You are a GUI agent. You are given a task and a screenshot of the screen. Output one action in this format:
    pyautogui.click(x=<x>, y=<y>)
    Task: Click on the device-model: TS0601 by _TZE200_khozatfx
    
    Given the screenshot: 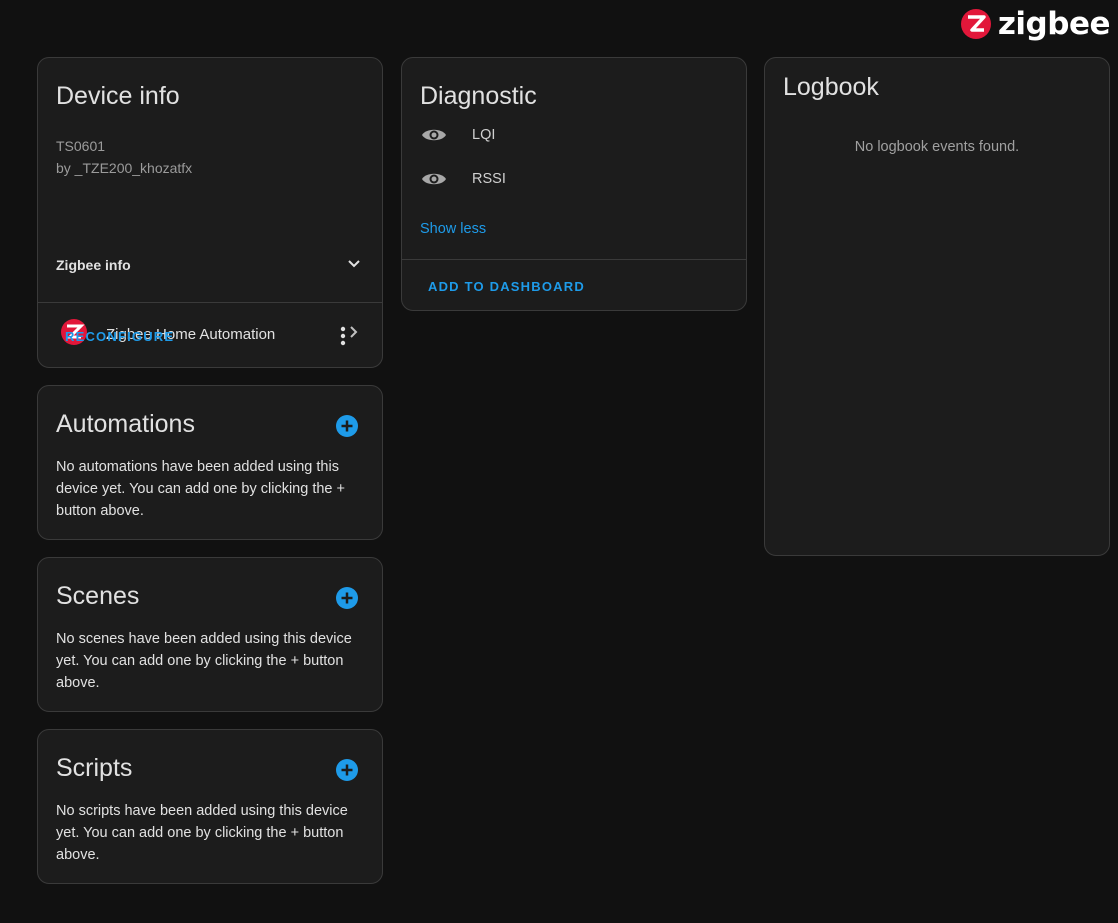 What is the action you would take?
    pyautogui.click(x=124, y=157)
    